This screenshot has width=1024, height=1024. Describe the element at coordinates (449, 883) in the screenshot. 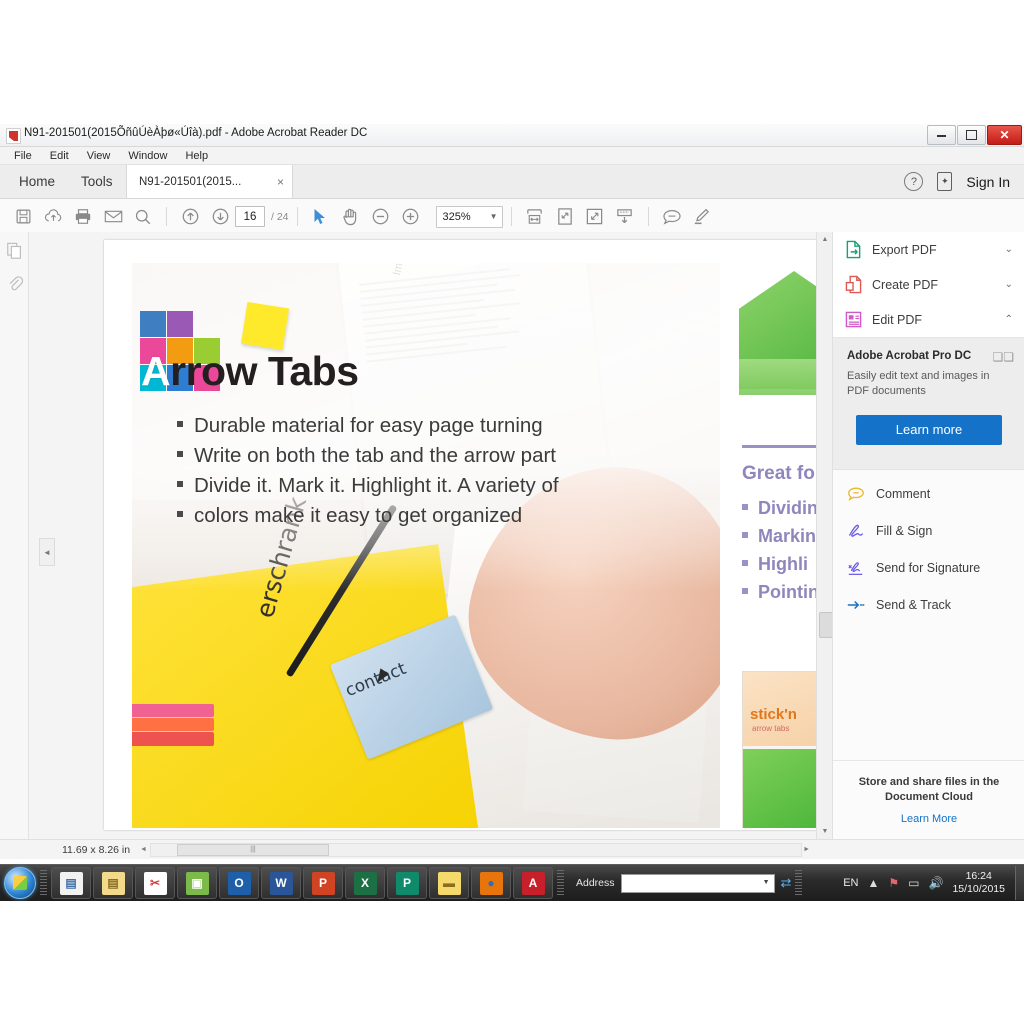

I see `taskbar-item-sticky-notes: ▬` at that location.